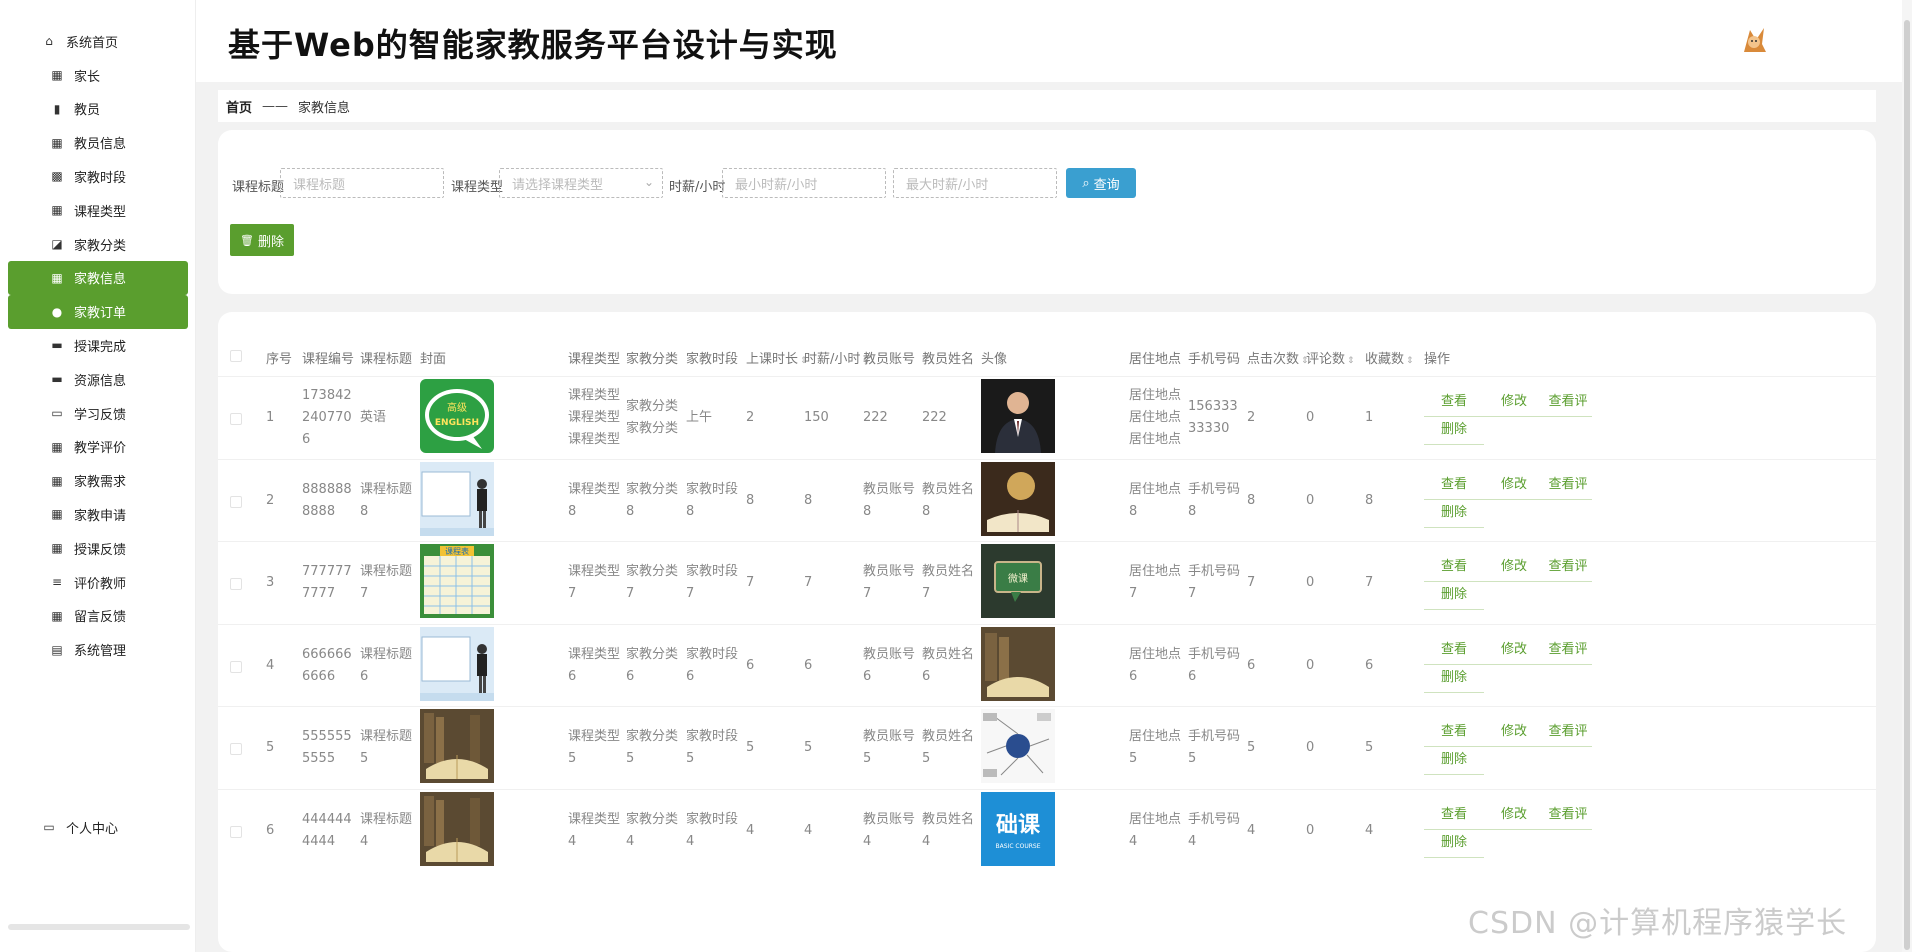 The image size is (1912, 952). What do you see at coordinates (239, 106) in the screenshot?
I see `breadcrumb-home: 首页` at bounding box center [239, 106].